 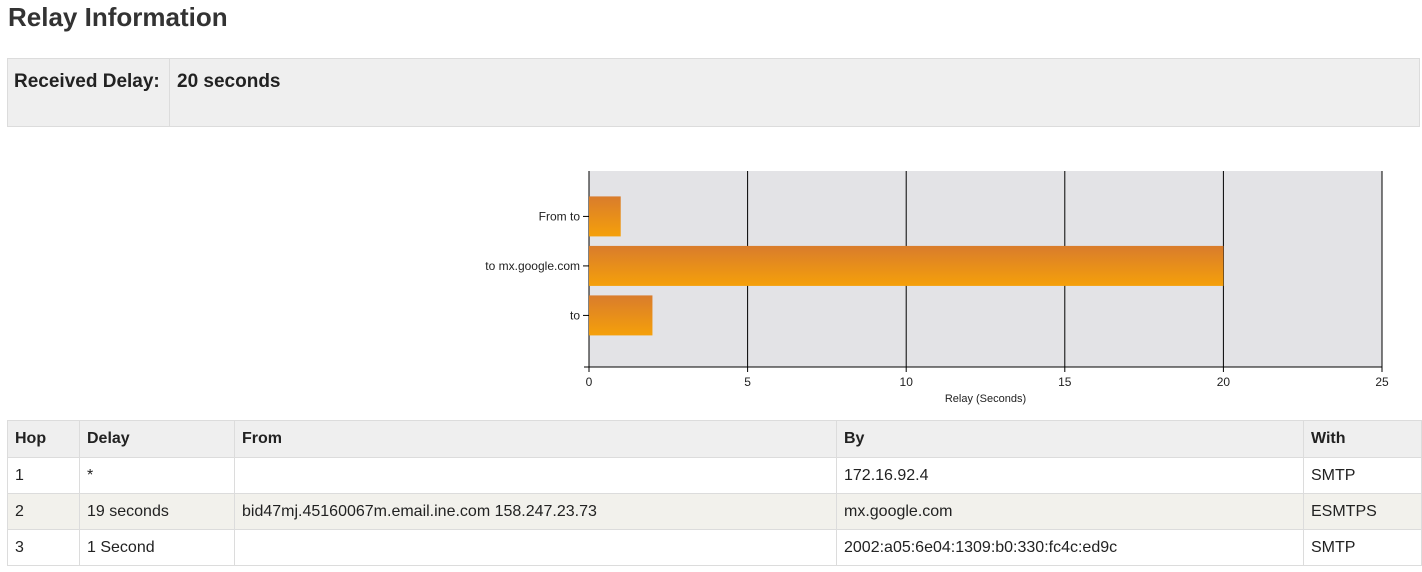 What do you see at coordinates (532, 266) in the screenshot?
I see `y-tick-label: to mx.google.com` at bounding box center [532, 266].